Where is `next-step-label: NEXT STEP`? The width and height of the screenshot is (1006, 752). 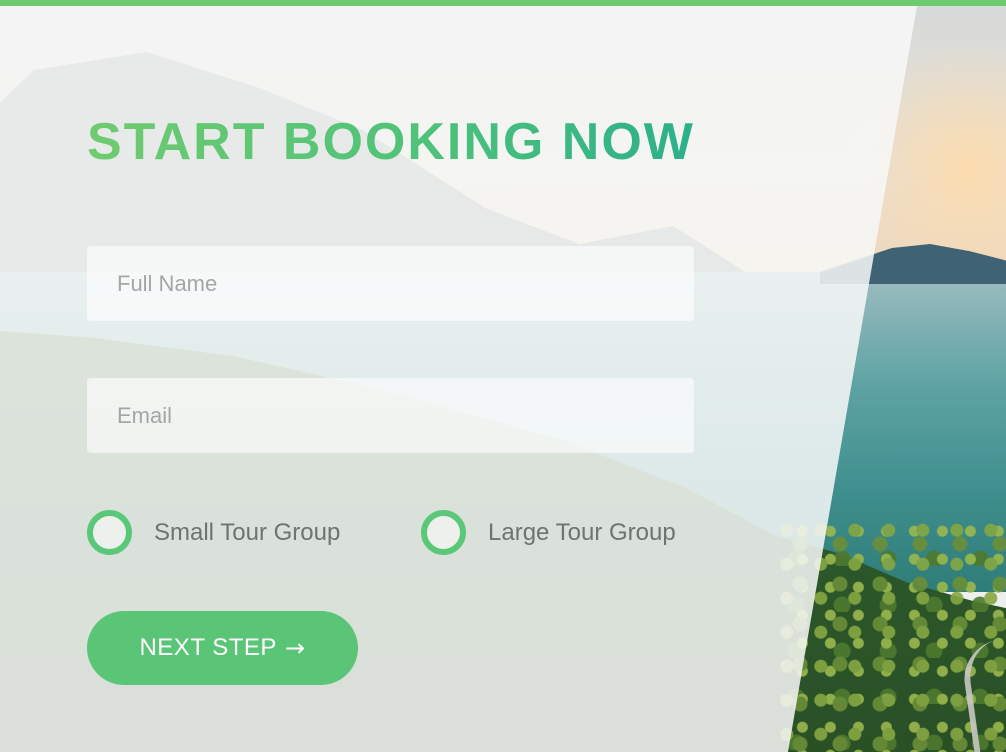 next-step-label: NEXT STEP is located at coordinates (208, 647).